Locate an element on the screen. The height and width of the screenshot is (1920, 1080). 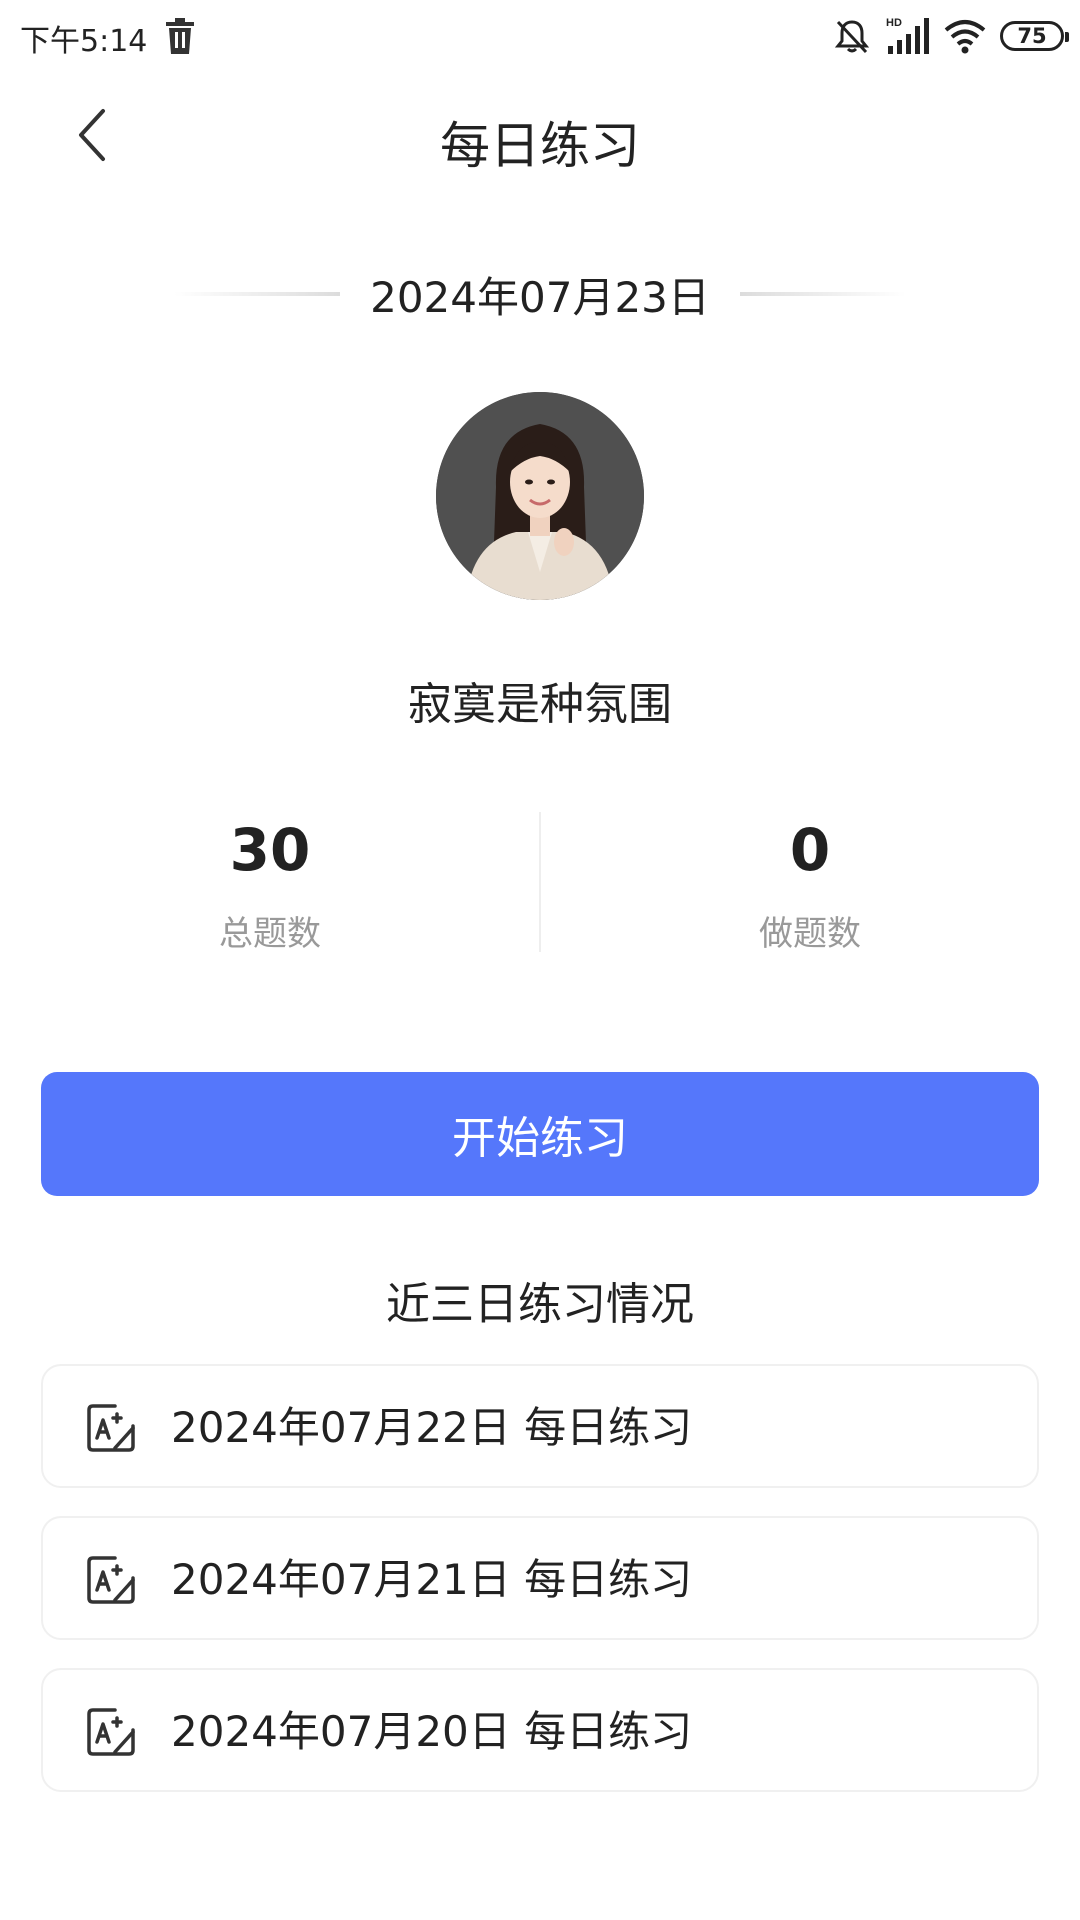
battery-icon: 75 is located at coordinates (1034, 36).